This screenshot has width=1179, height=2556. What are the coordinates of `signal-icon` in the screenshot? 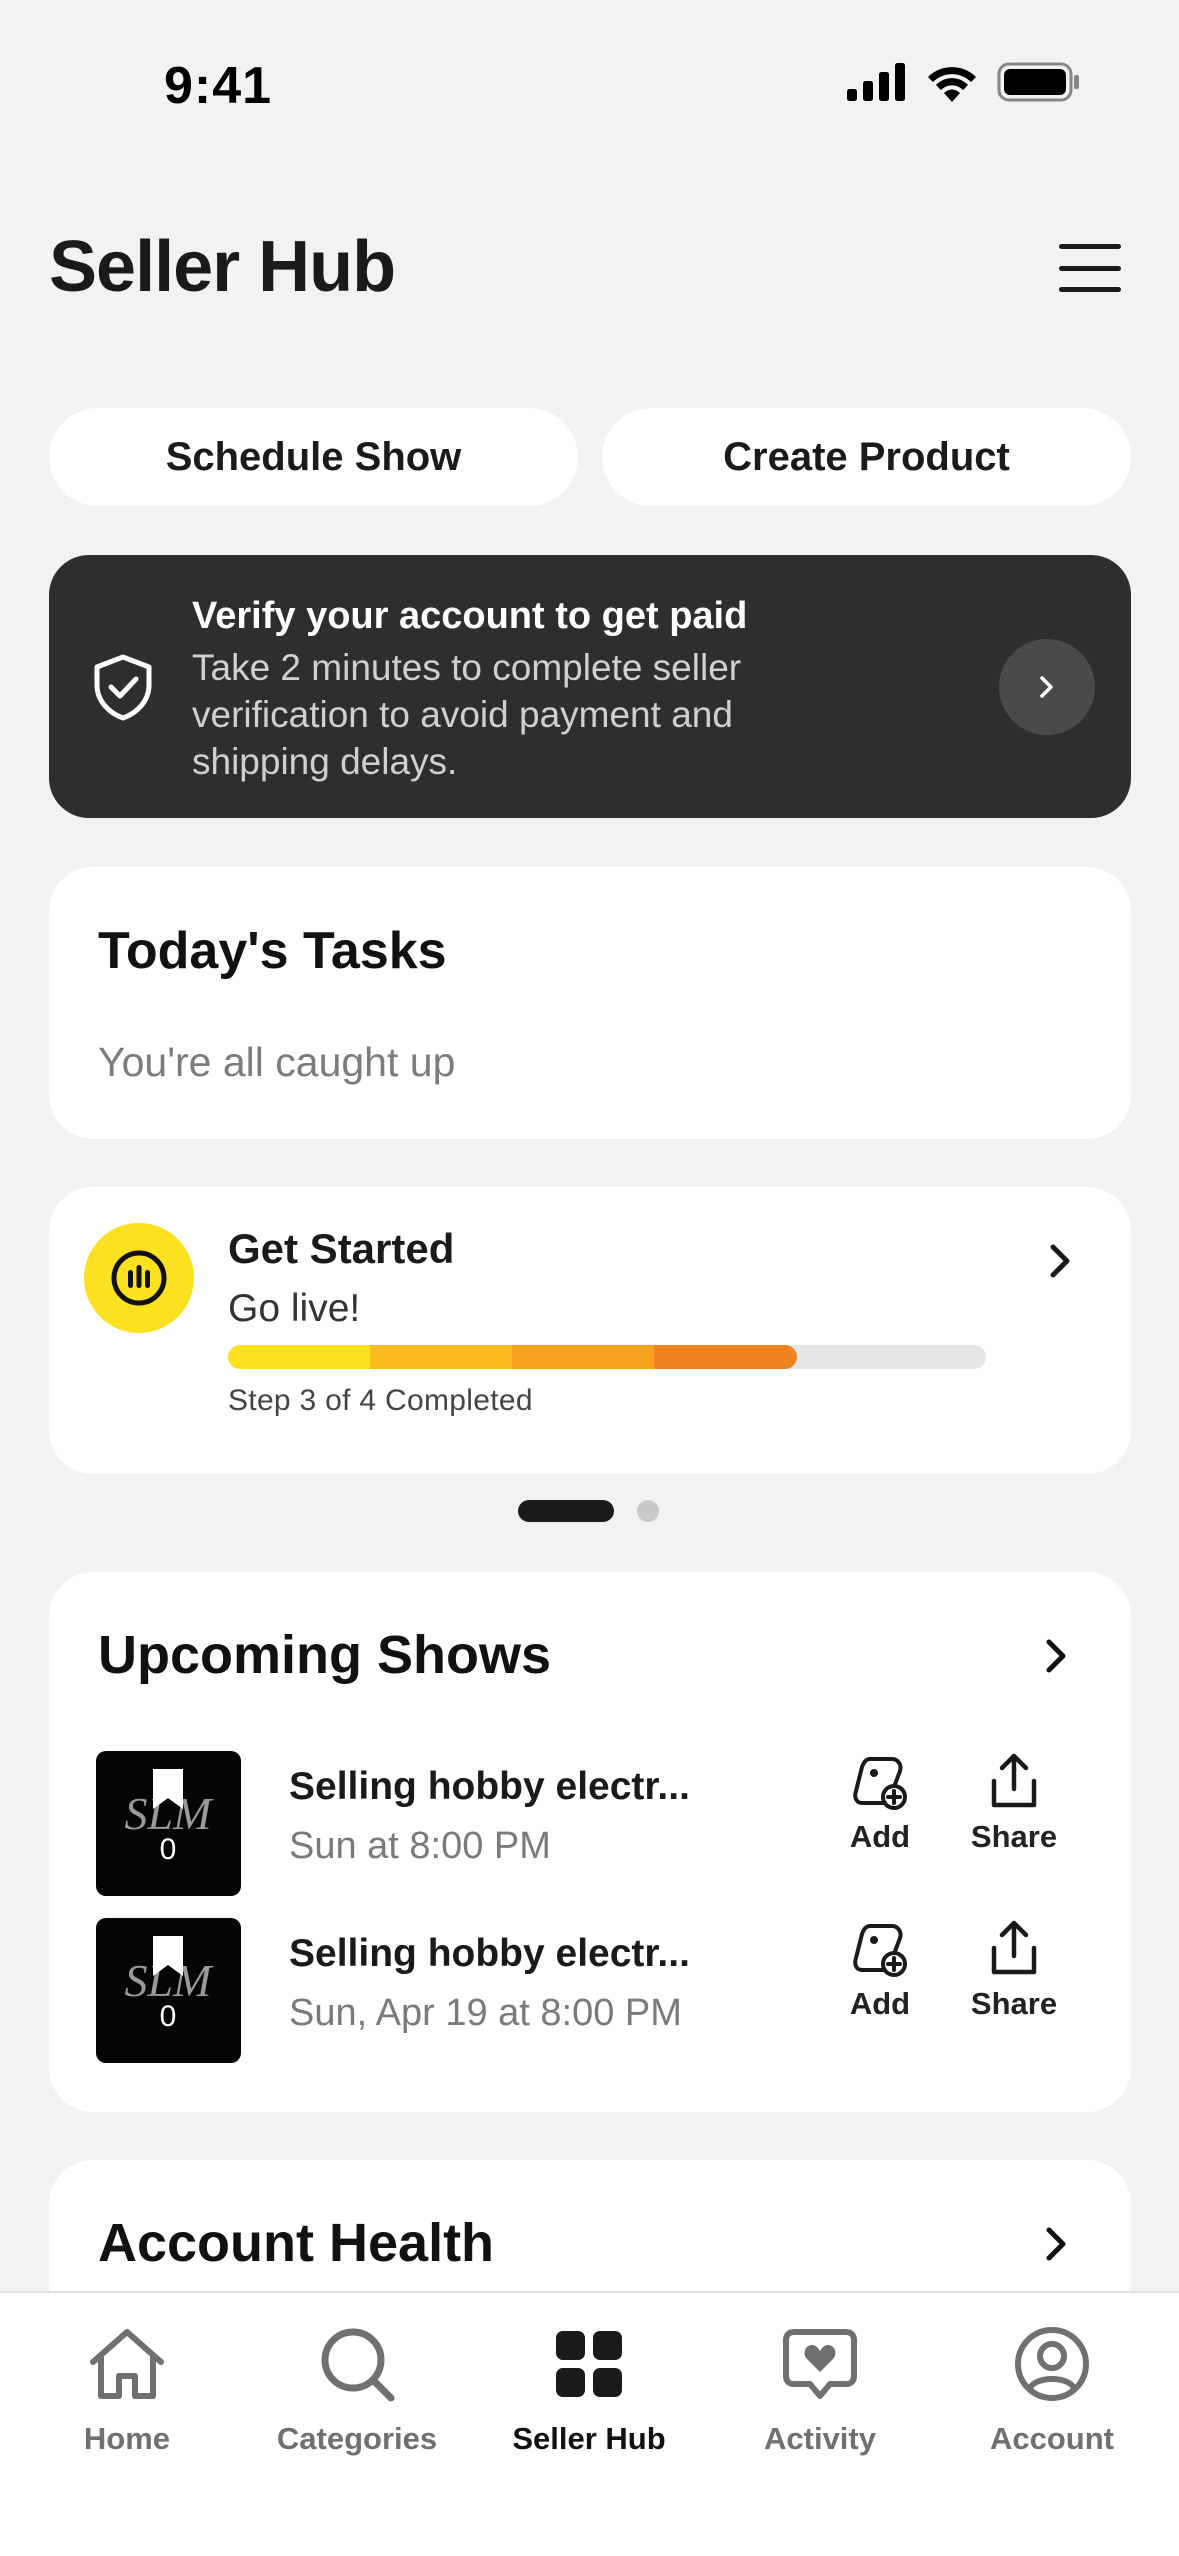 It's located at (876, 82).